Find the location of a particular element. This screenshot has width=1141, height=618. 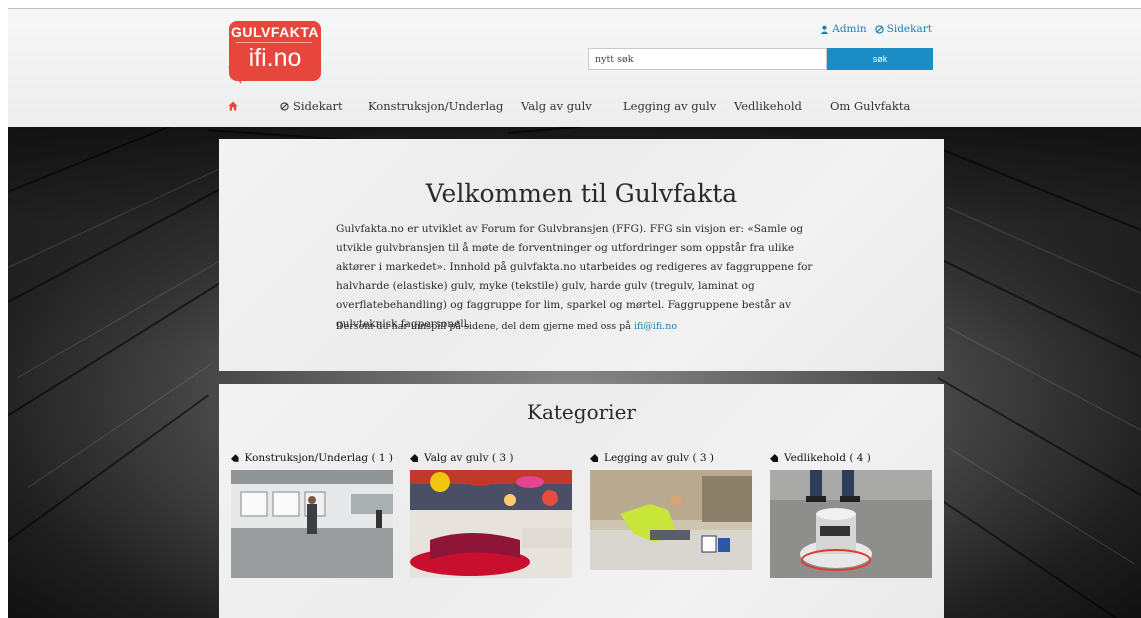

admin-link-label: Admin is located at coordinates (849, 29).